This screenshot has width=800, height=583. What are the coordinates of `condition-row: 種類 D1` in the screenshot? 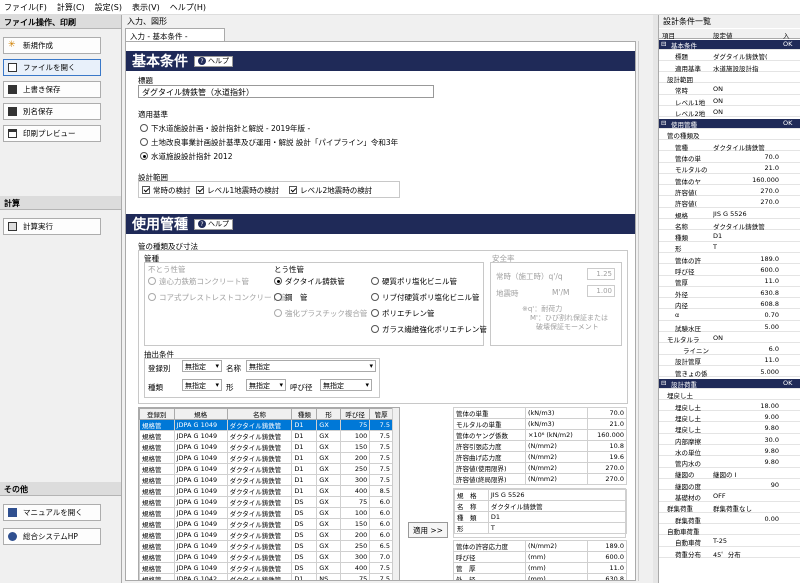 It's located at (729, 237).